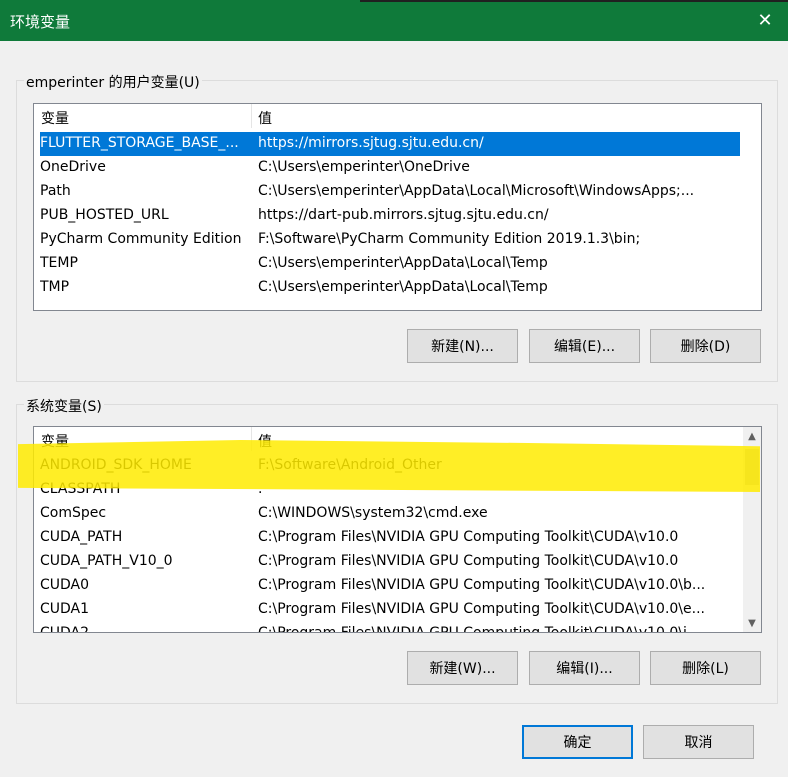  What do you see at coordinates (55, 191) in the screenshot?
I see `var-name: Path` at bounding box center [55, 191].